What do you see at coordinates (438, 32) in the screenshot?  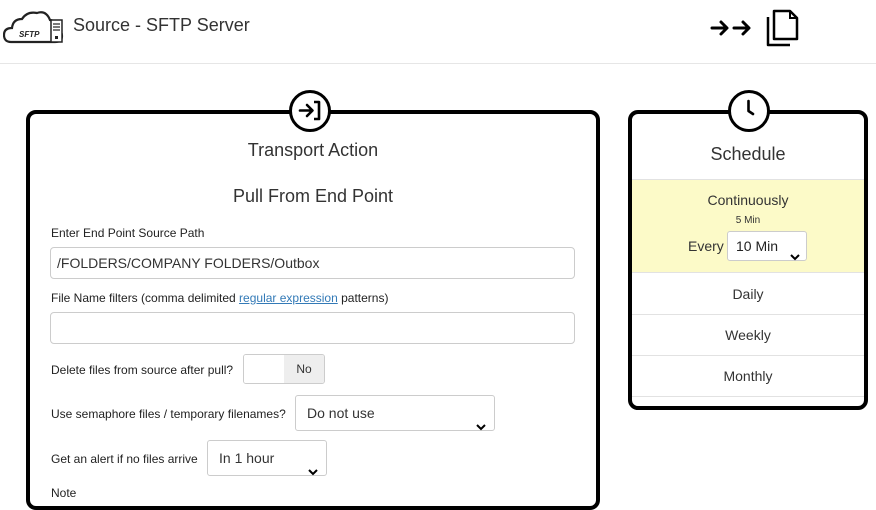 I see `app-header: SFTP Source - SFTP Server` at bounding box center [438, 32].